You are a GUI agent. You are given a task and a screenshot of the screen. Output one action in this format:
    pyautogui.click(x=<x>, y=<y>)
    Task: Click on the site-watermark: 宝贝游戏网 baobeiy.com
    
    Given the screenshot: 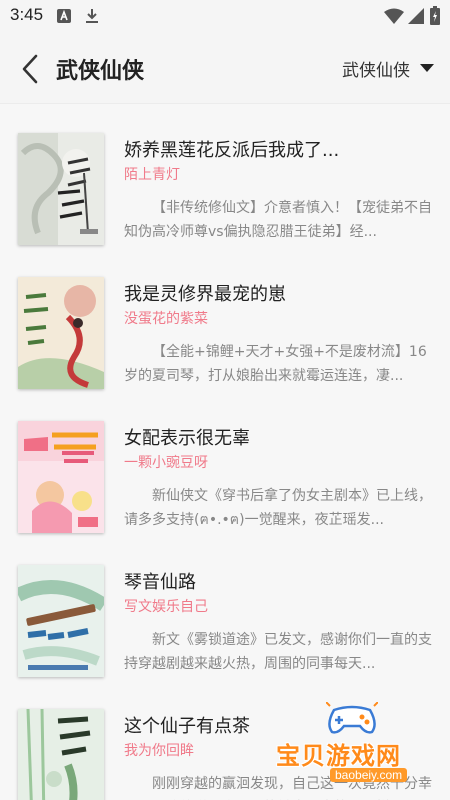 What is the action you would take?
    pyautogui.click(x=360, y=750)
    